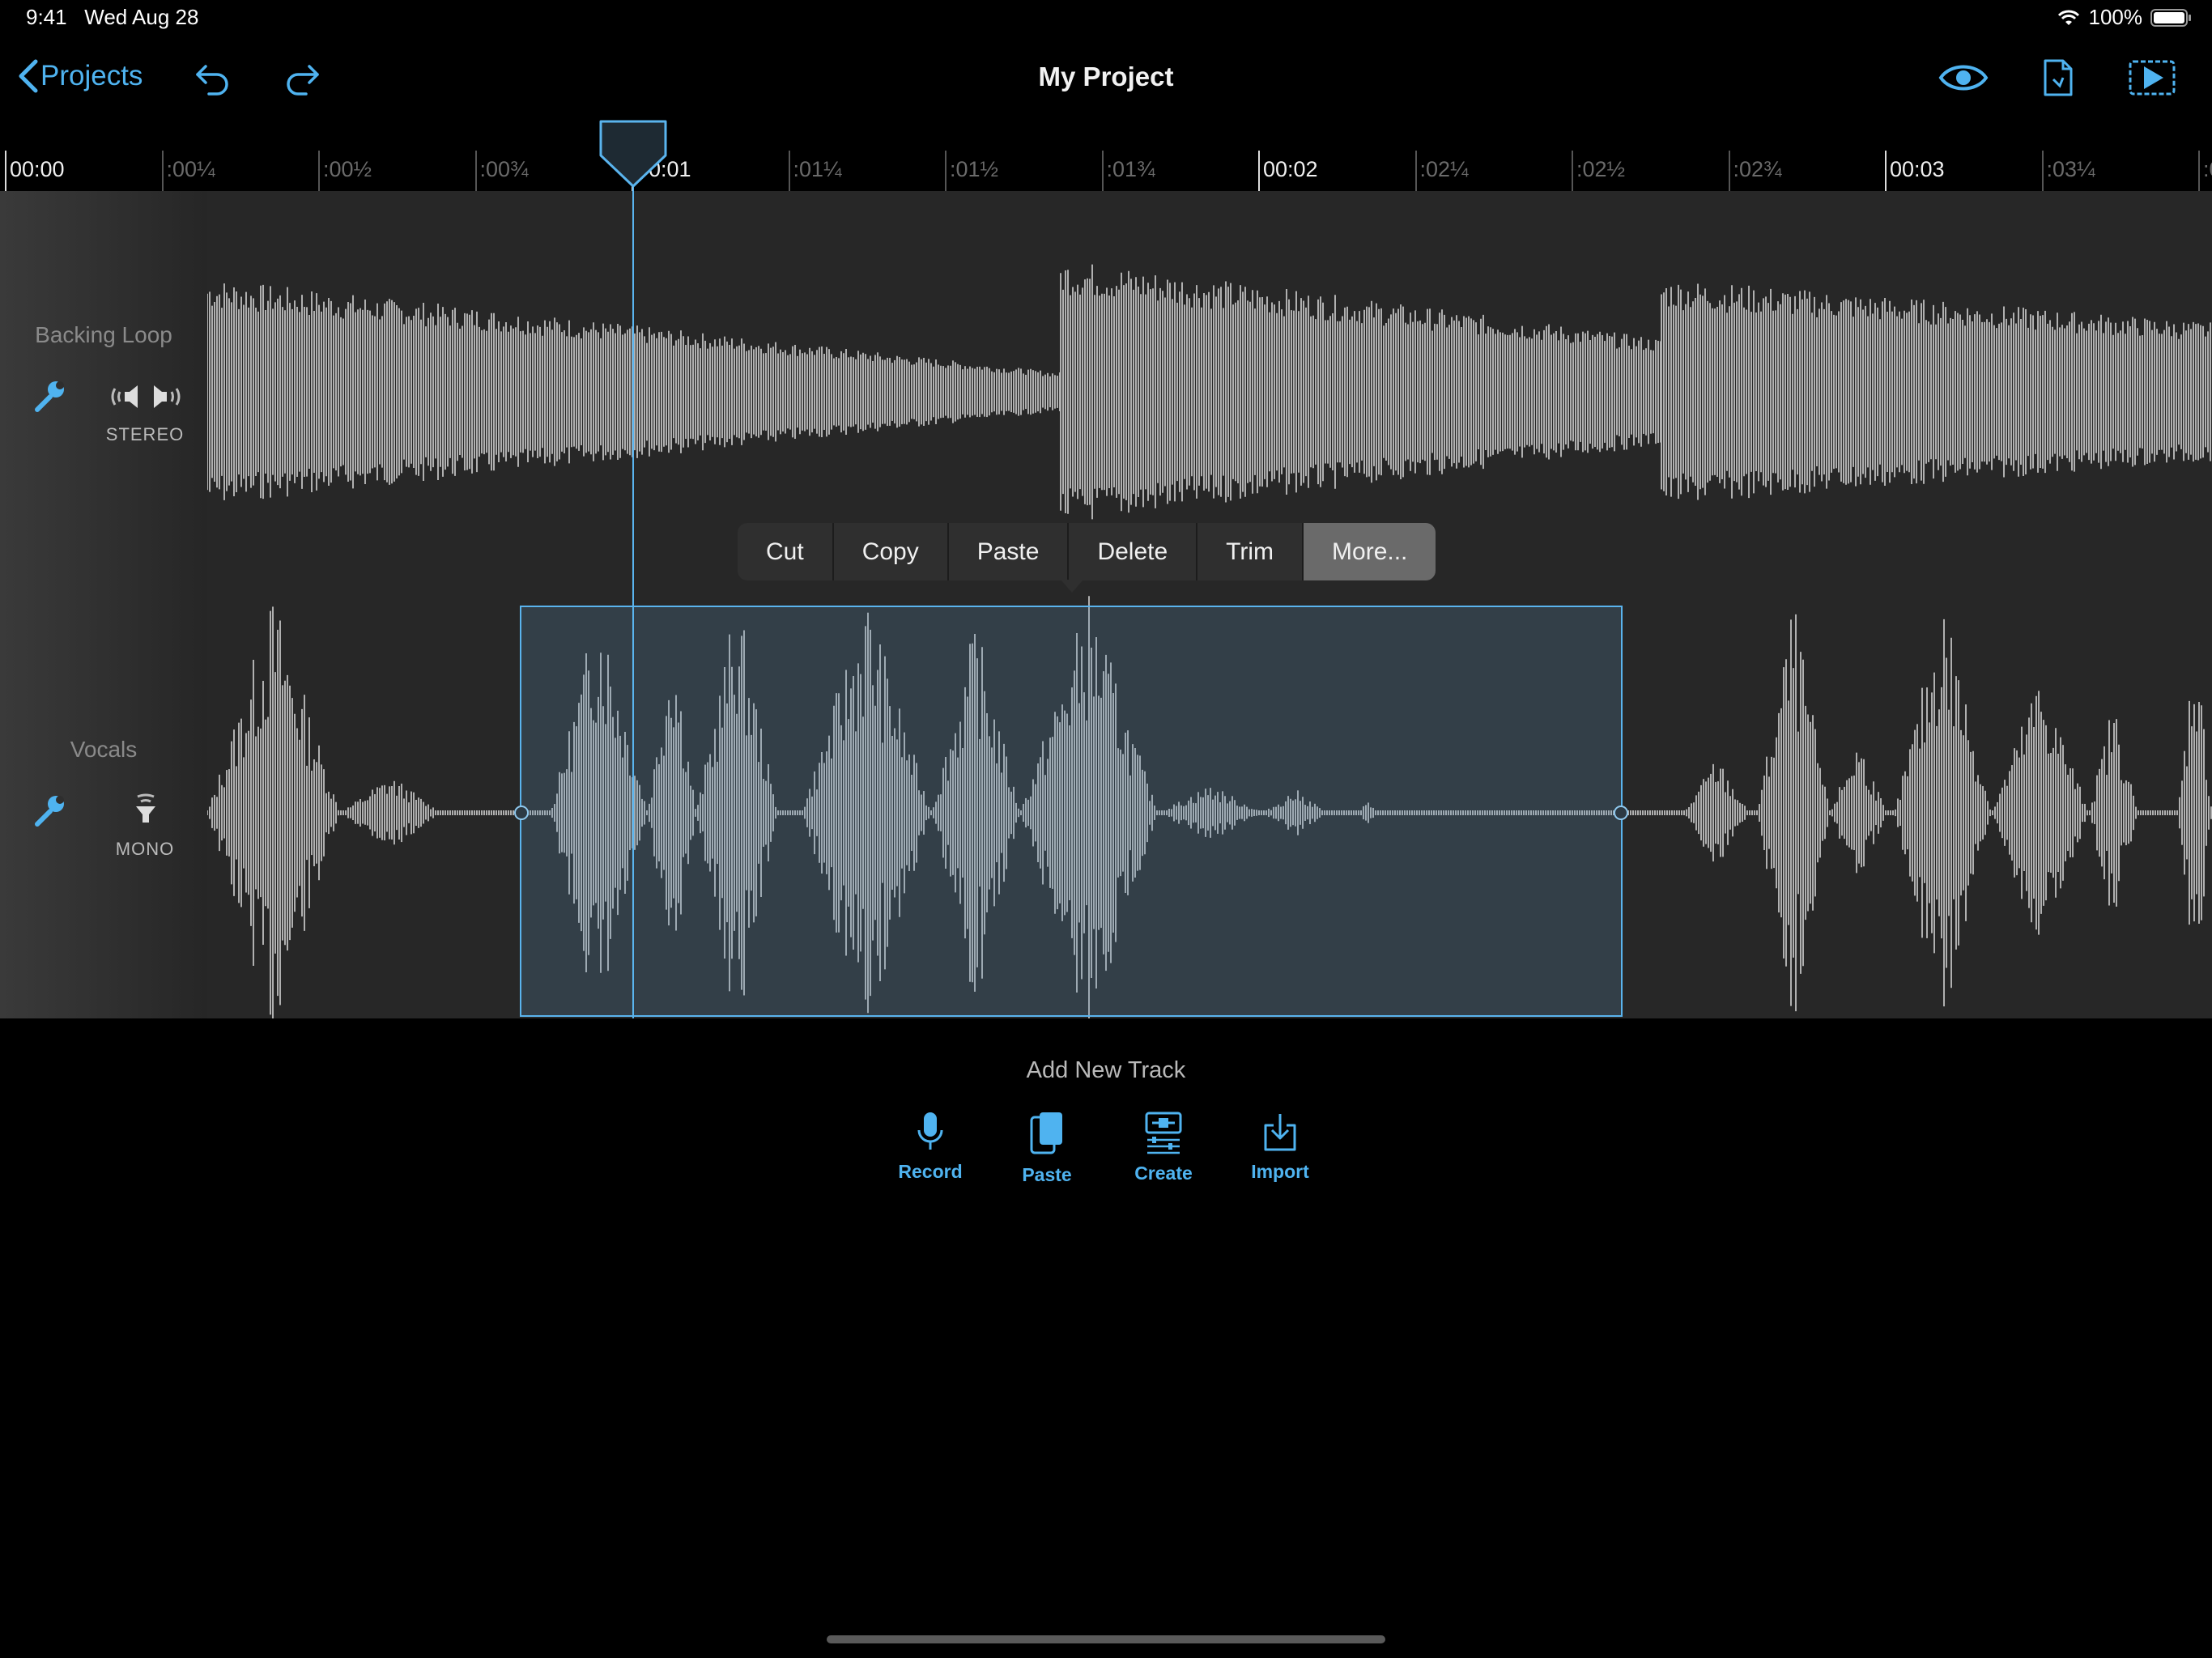  I want to click on import-track-button: Import, so click(1280, 1147).